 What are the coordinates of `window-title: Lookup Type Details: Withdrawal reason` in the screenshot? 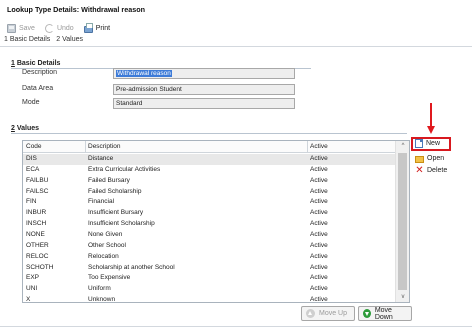 It's located at (236, 9).